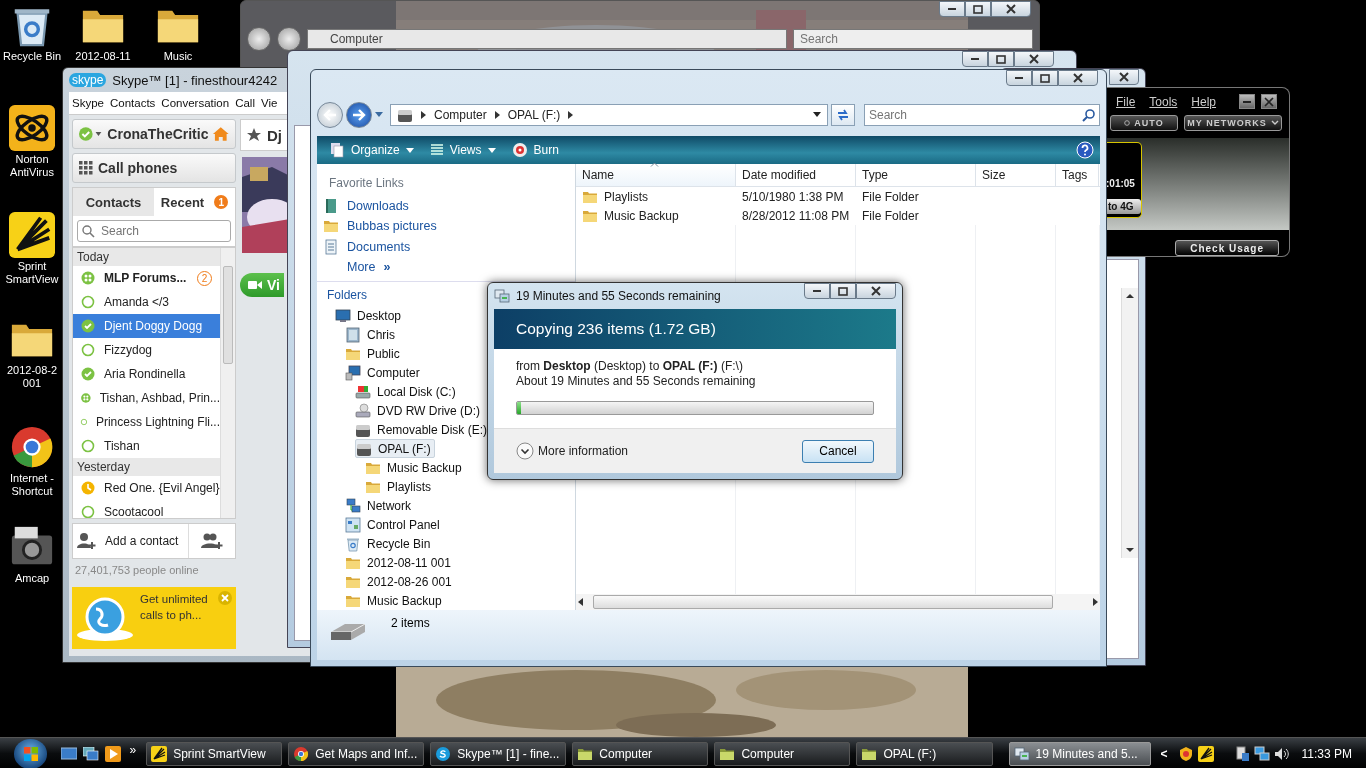  Describe the element at coordinates (379, 115) in the screenshot. I see `caret-icon` at that location.